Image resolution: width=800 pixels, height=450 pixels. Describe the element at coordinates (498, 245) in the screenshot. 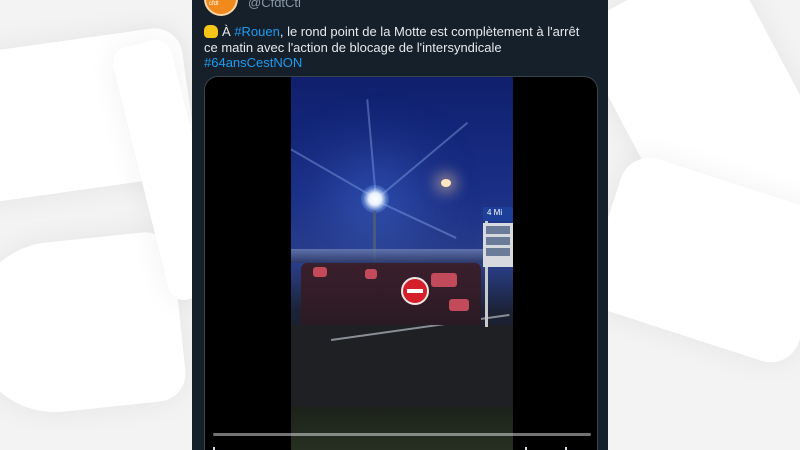

I see `direction-sign-panel` at that location.